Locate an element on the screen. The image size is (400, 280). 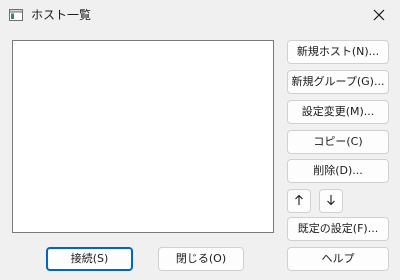
title-bar: ホスト一覧 is located at coordinates (200, 15).